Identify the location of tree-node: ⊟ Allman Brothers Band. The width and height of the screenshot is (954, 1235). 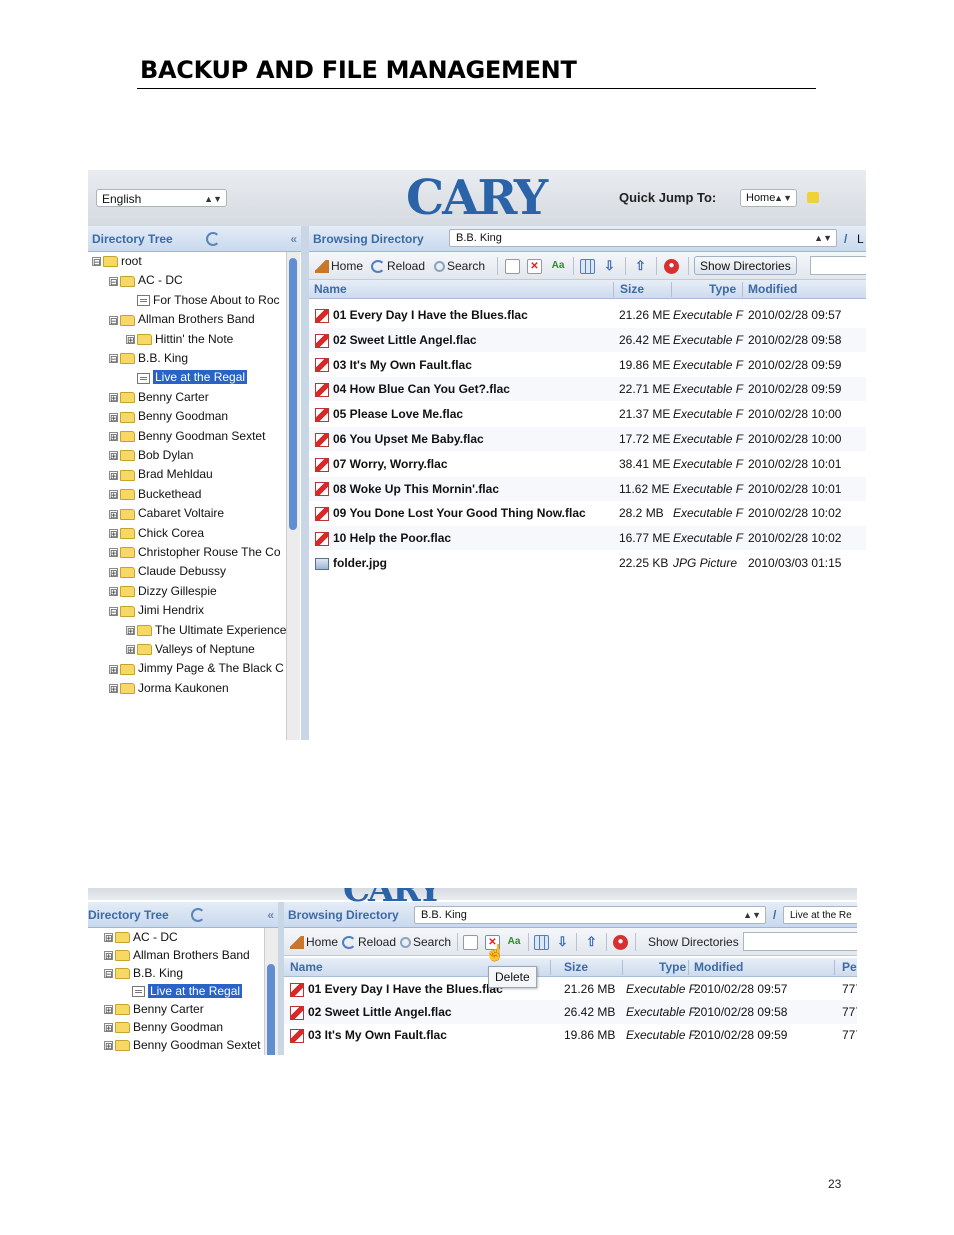
(182, 319).